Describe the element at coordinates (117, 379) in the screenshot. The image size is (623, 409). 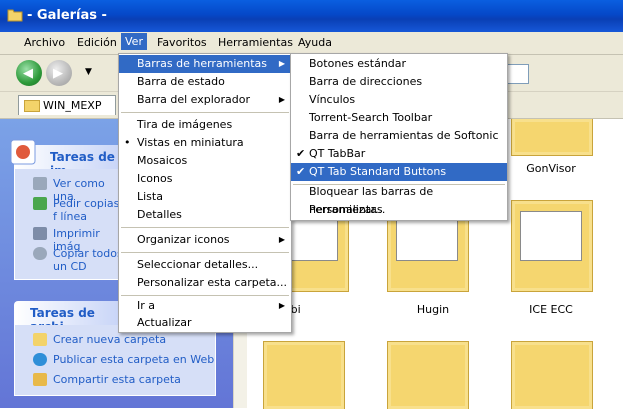
I see `task-share-folder: Compartir esta carpeta` at that location.